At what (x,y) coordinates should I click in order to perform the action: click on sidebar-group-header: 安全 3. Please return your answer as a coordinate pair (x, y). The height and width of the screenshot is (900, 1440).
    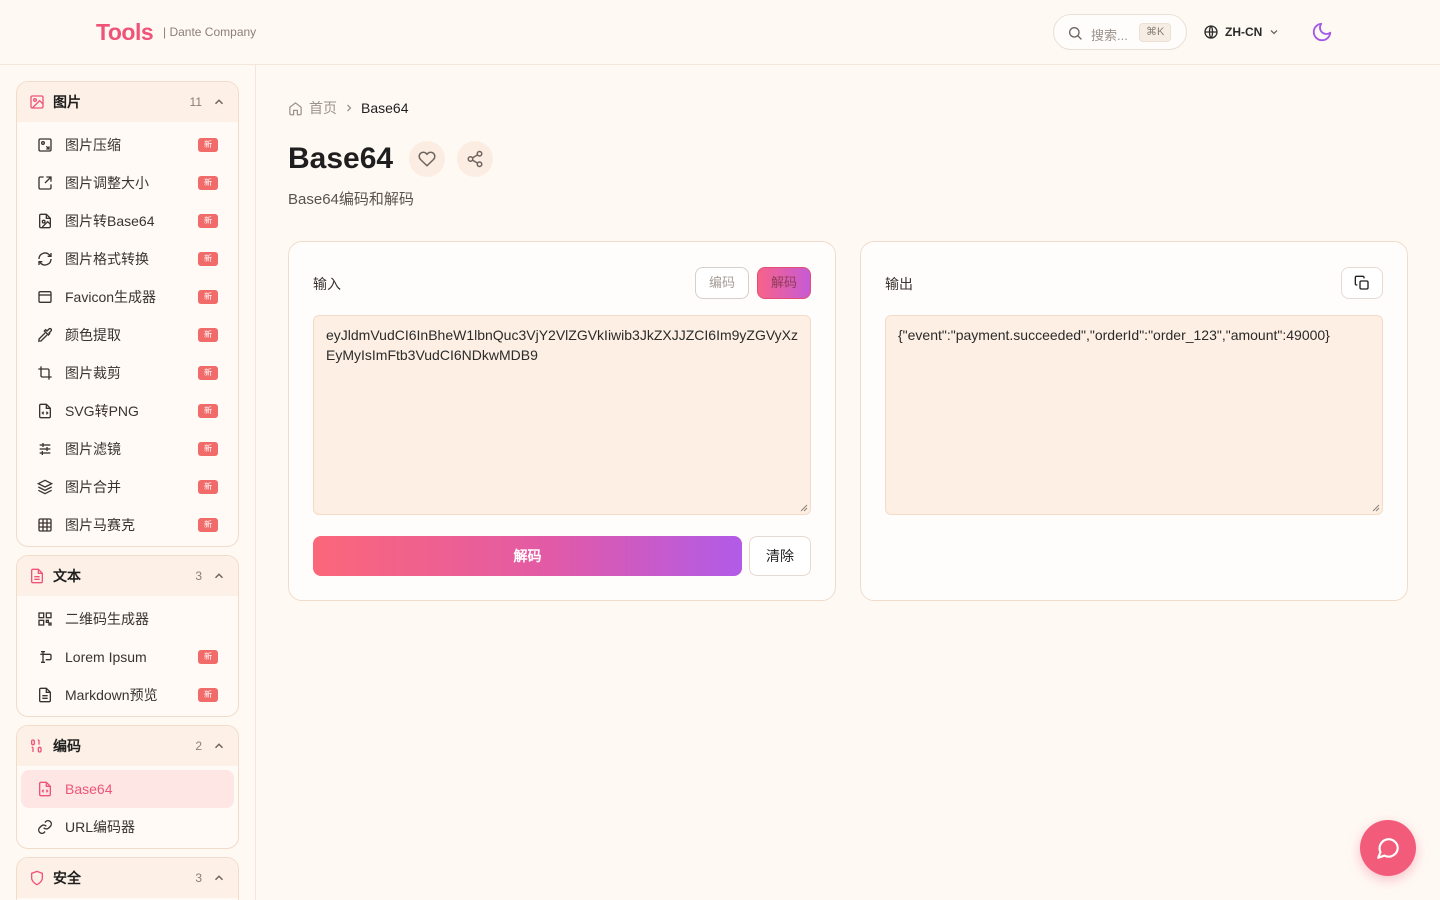
    Looking at the image, I should click on (127, 878).